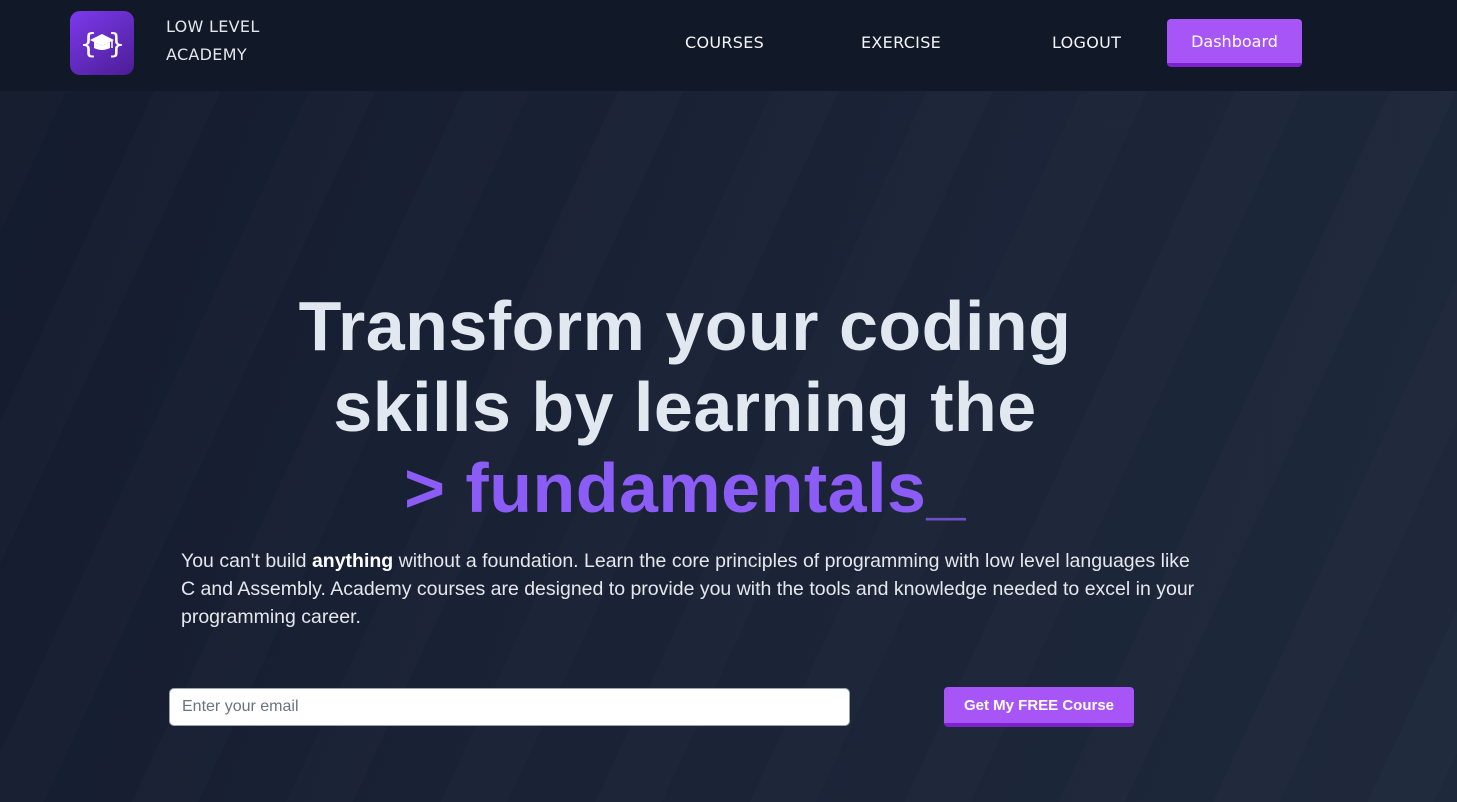  What do you see at coordinates (206, 54) in the screenshot?
I see `brand-line-2: ACADEMY` at bounding box center [206, 54].